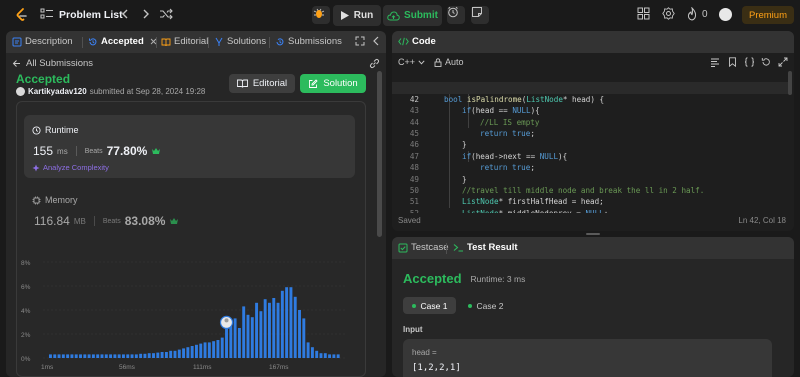  I want to click on code-line-47: 47 return true;, so click(592, 155).